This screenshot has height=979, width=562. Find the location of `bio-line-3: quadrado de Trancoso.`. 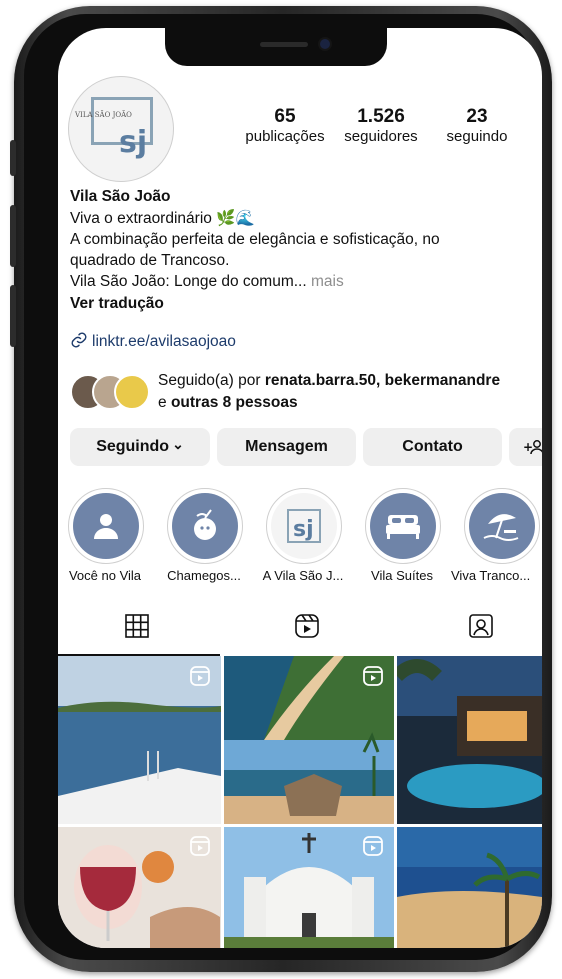

bio-line-3: quadrado de Trancoso. is located at coordinates (150, 260).